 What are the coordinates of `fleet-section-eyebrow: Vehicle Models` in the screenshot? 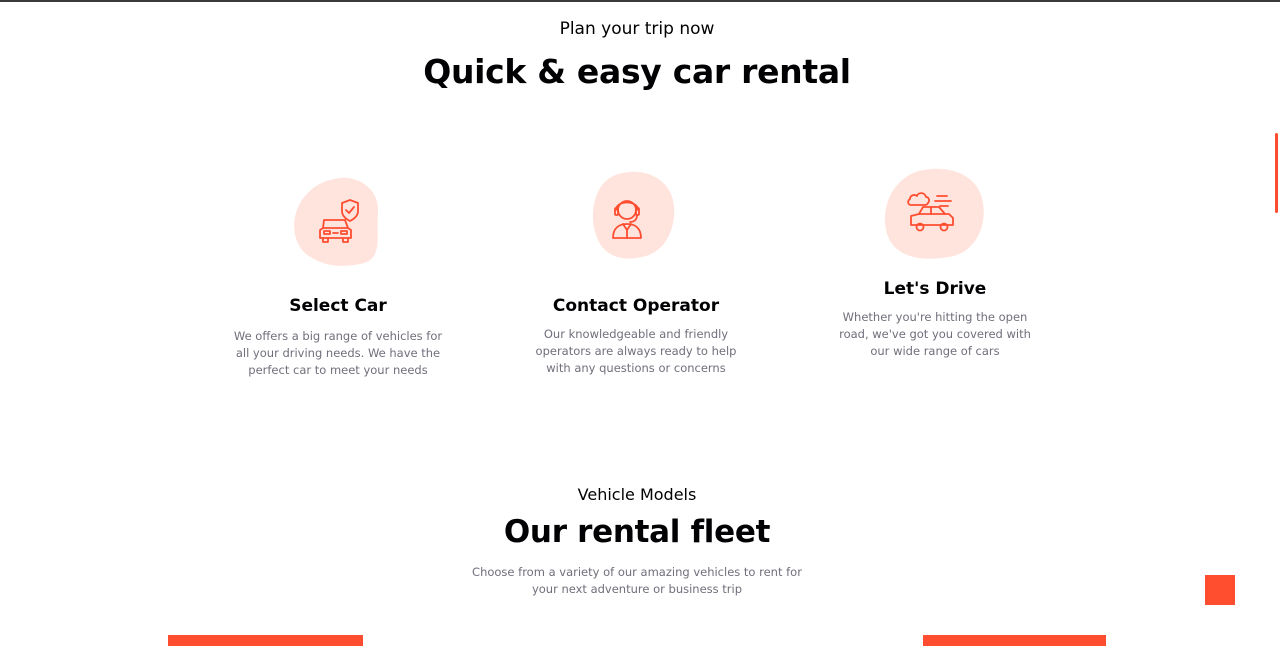 It's located at (637, 494).